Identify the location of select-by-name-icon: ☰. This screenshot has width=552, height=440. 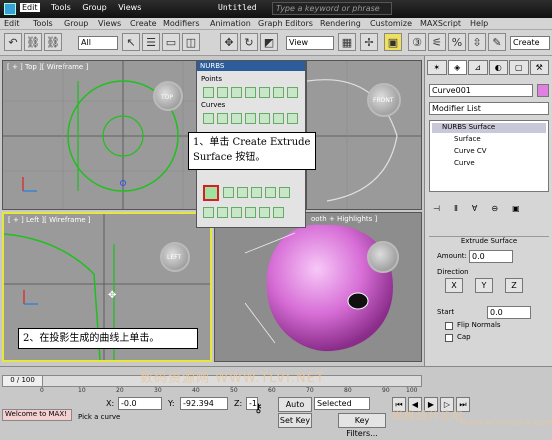
(151, 42).